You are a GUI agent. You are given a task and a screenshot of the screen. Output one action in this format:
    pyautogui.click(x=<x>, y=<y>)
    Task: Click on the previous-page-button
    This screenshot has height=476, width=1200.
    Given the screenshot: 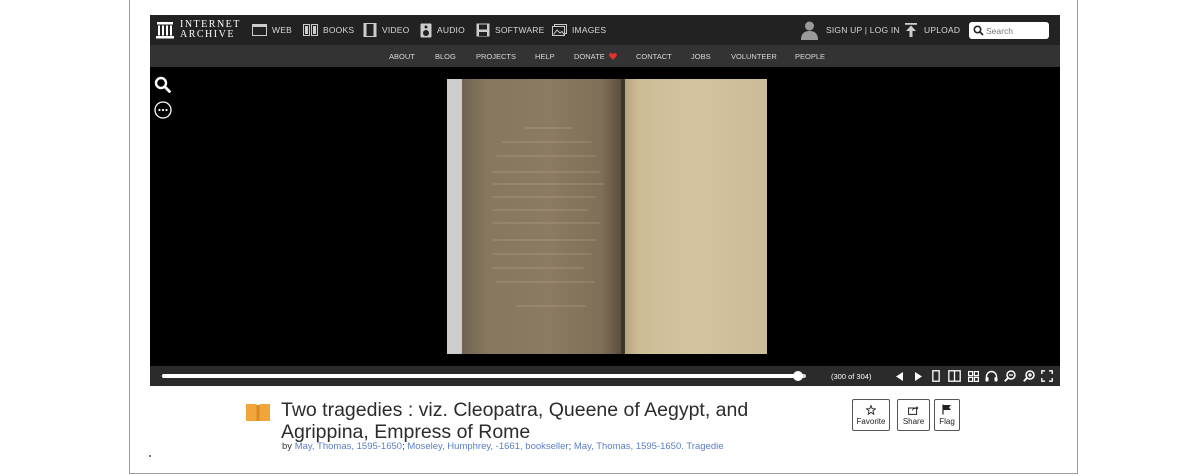 What is the action you would take?
    pyautogui.click(x=900, y=376)
    